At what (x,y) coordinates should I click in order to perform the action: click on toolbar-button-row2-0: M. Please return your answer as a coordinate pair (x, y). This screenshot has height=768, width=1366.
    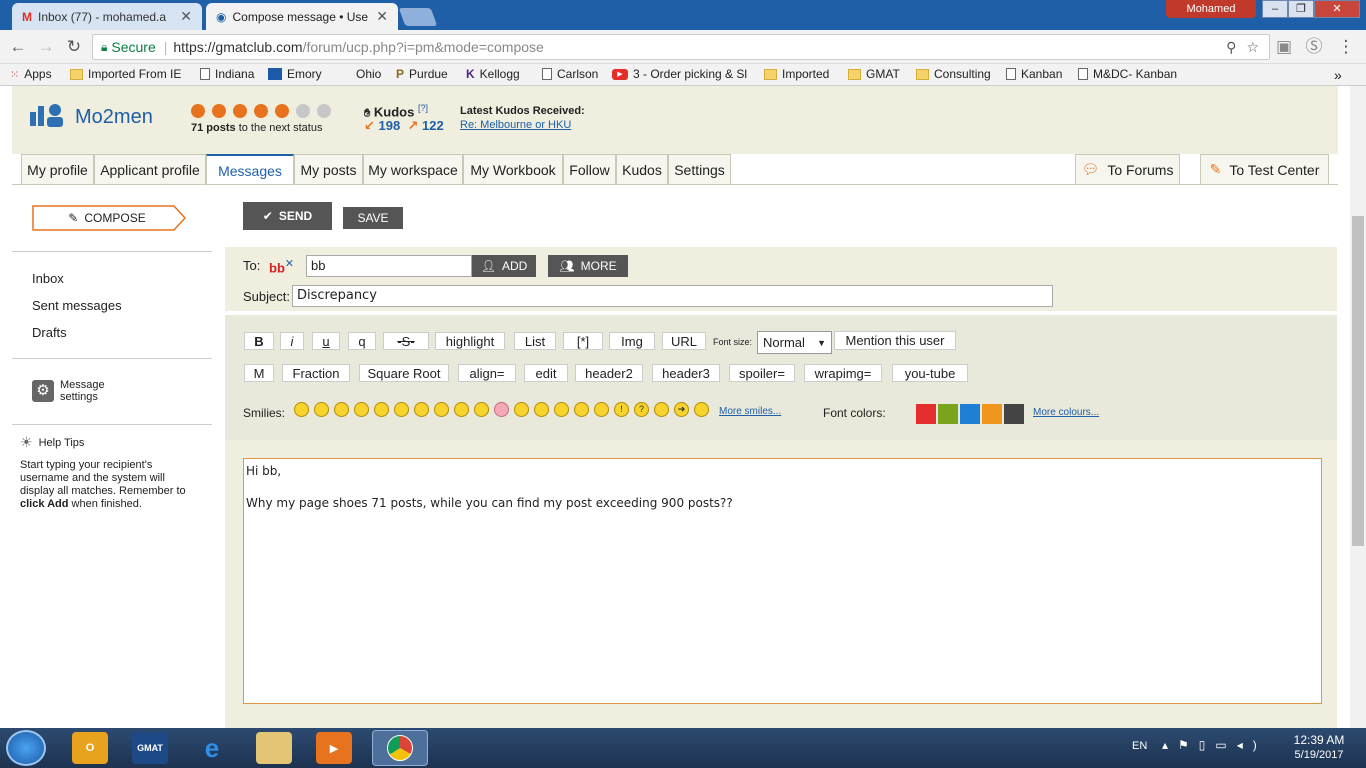
    Looking at the image, I should click on (259, 373).